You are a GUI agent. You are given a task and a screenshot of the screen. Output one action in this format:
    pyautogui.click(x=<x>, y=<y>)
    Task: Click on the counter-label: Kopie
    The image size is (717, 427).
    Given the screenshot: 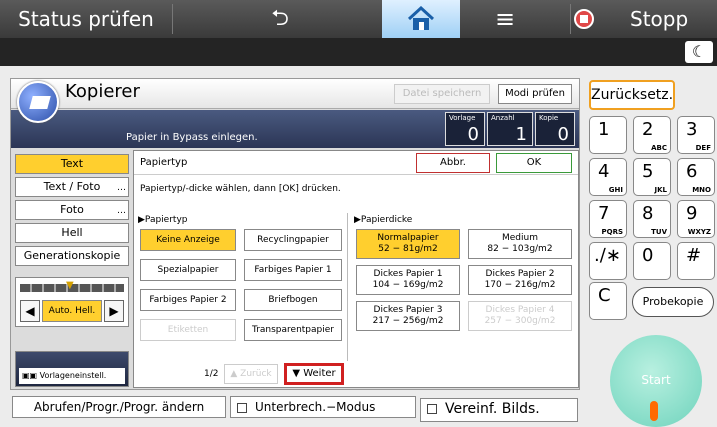 What is the action you would take?
    pyautogui.click(x=549, y=118)
    